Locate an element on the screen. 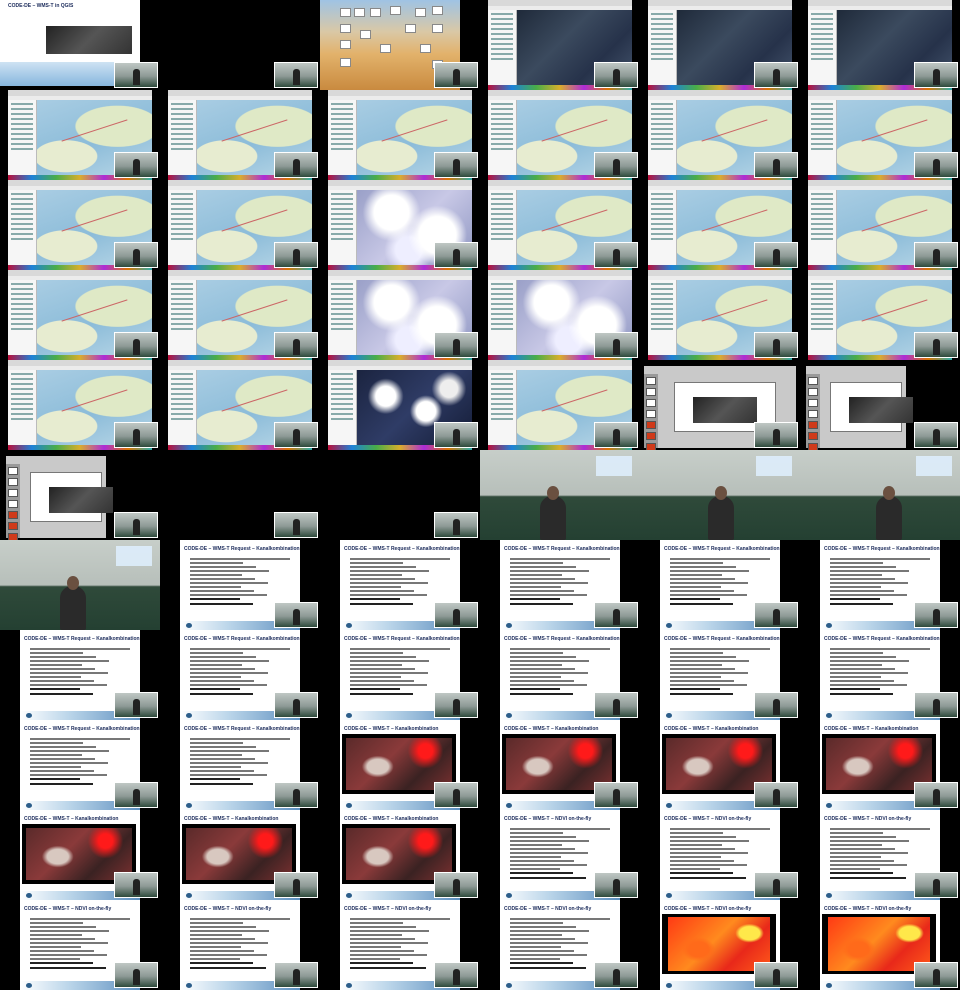 The width and height of the screenshot is (960, 990). video-frame-thumbnail: CODE-DE – WMS-T in QGIS is located at coordinates (80, 45).